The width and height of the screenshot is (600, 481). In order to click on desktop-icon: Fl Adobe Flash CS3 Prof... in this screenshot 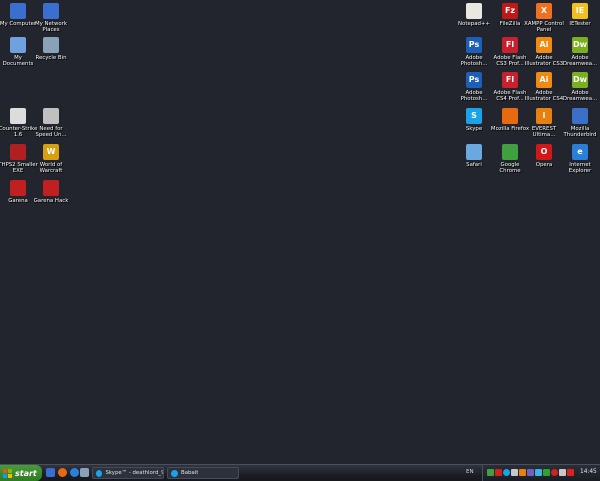, I will do `click(510, 52)`.